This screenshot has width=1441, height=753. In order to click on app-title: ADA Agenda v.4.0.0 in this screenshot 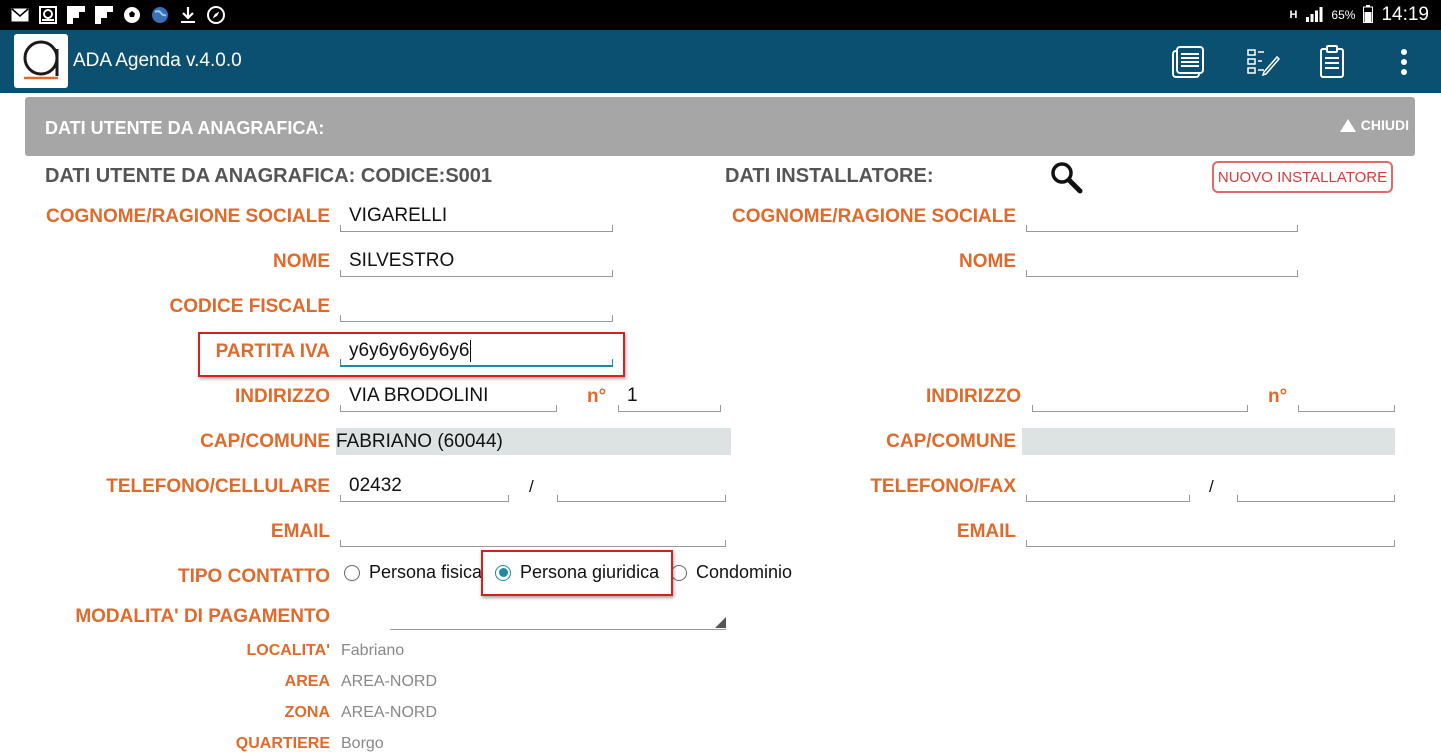, I will do `click(157, 60)`.